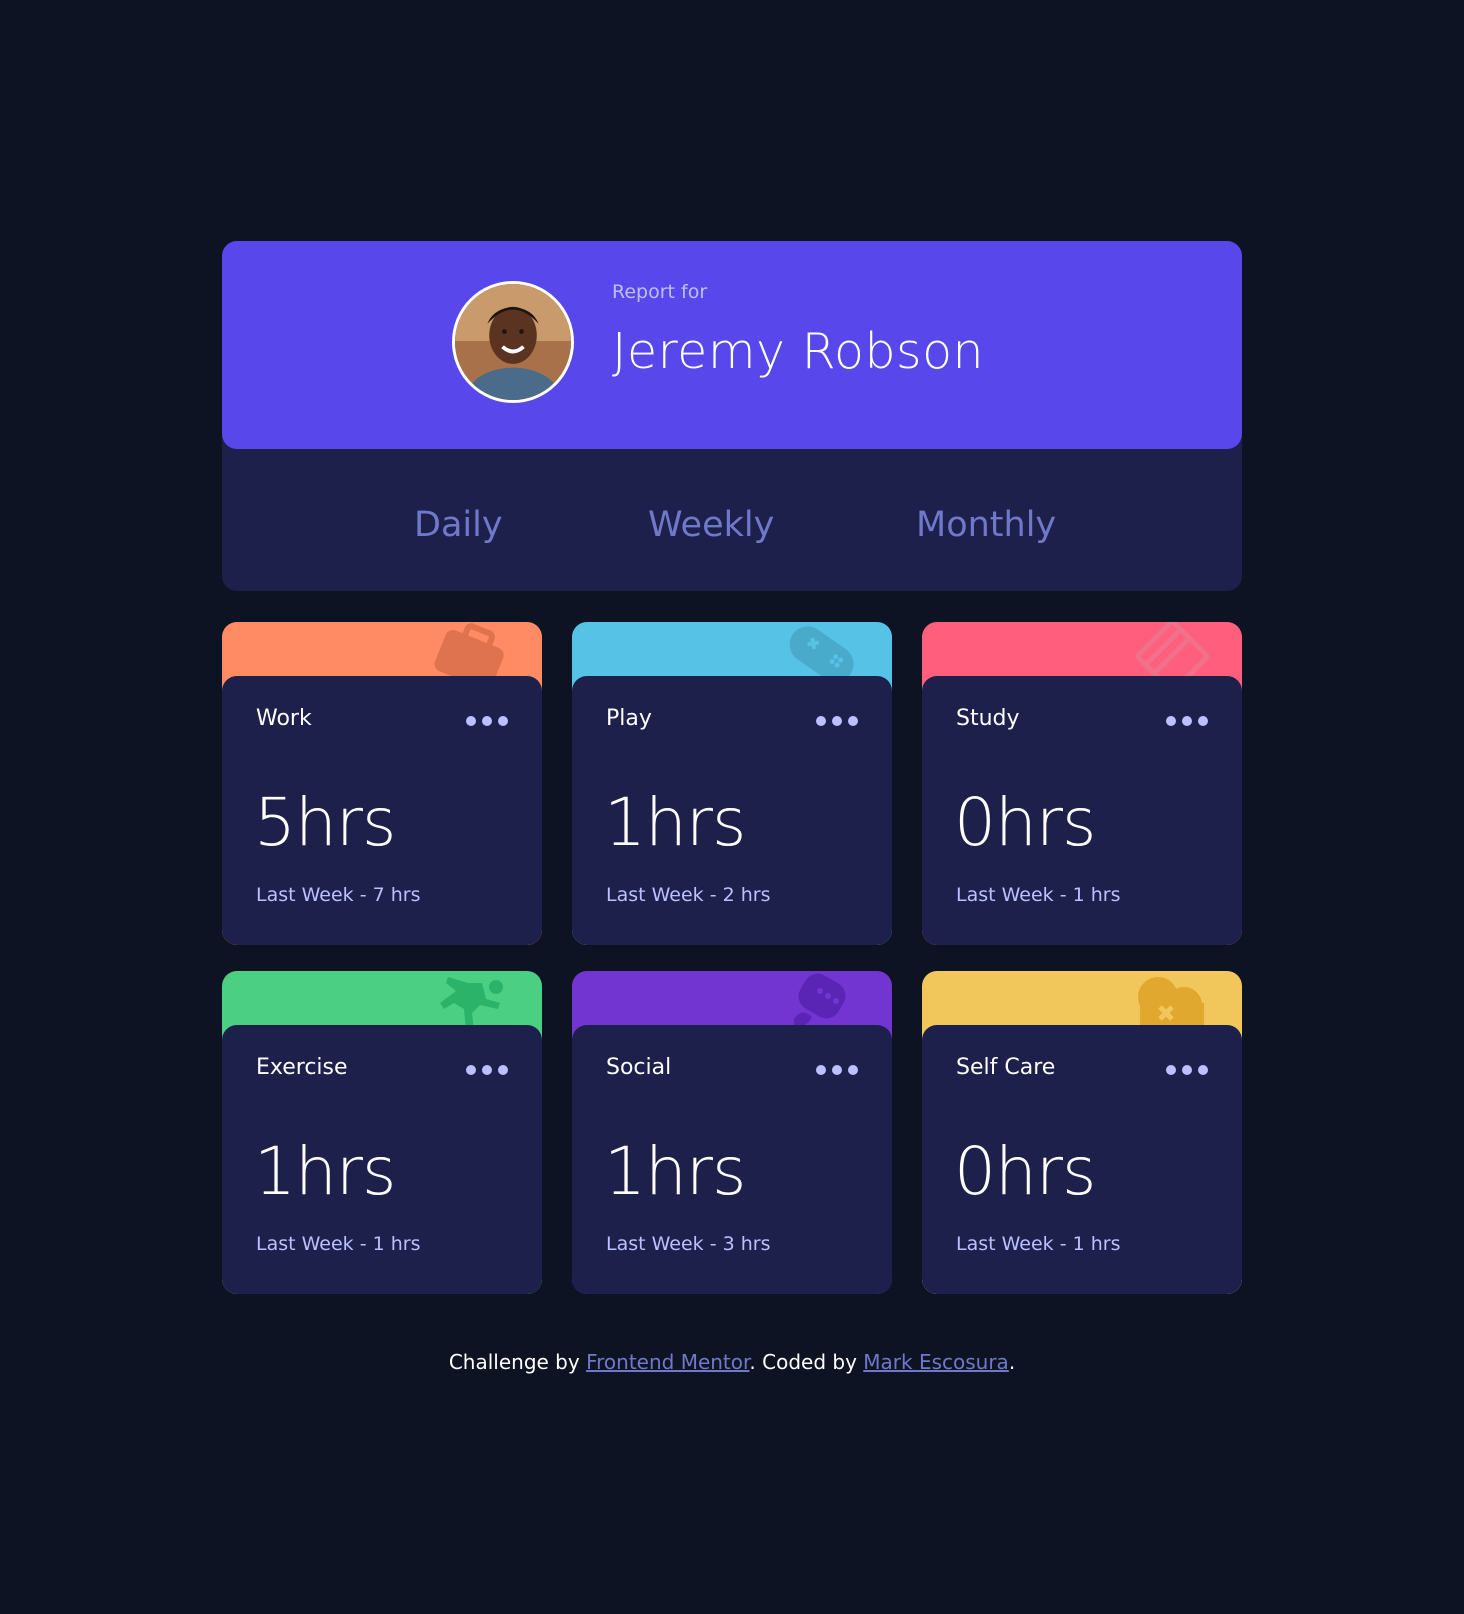  I want to click on user-name: Jeremy Robson, so click(798, 351).